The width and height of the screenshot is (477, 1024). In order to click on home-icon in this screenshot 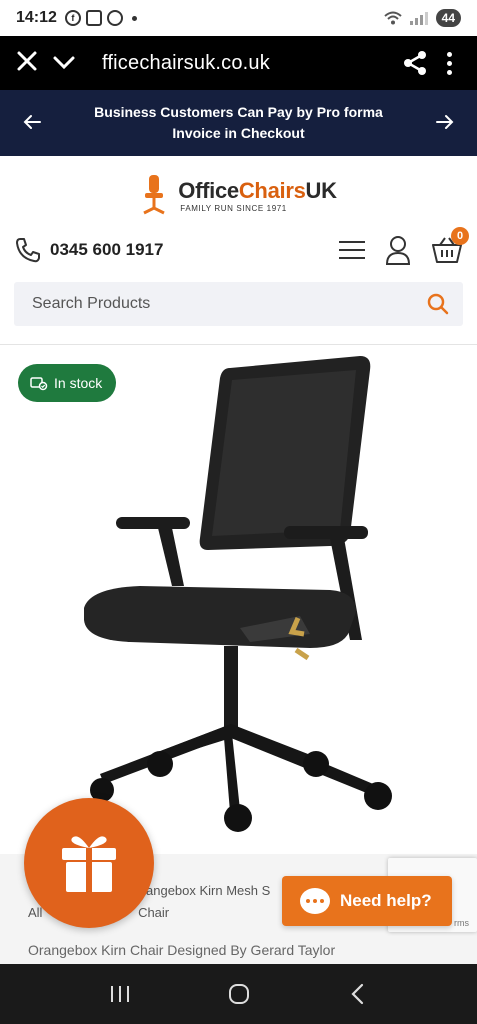, I will do `click(239, 994)`.